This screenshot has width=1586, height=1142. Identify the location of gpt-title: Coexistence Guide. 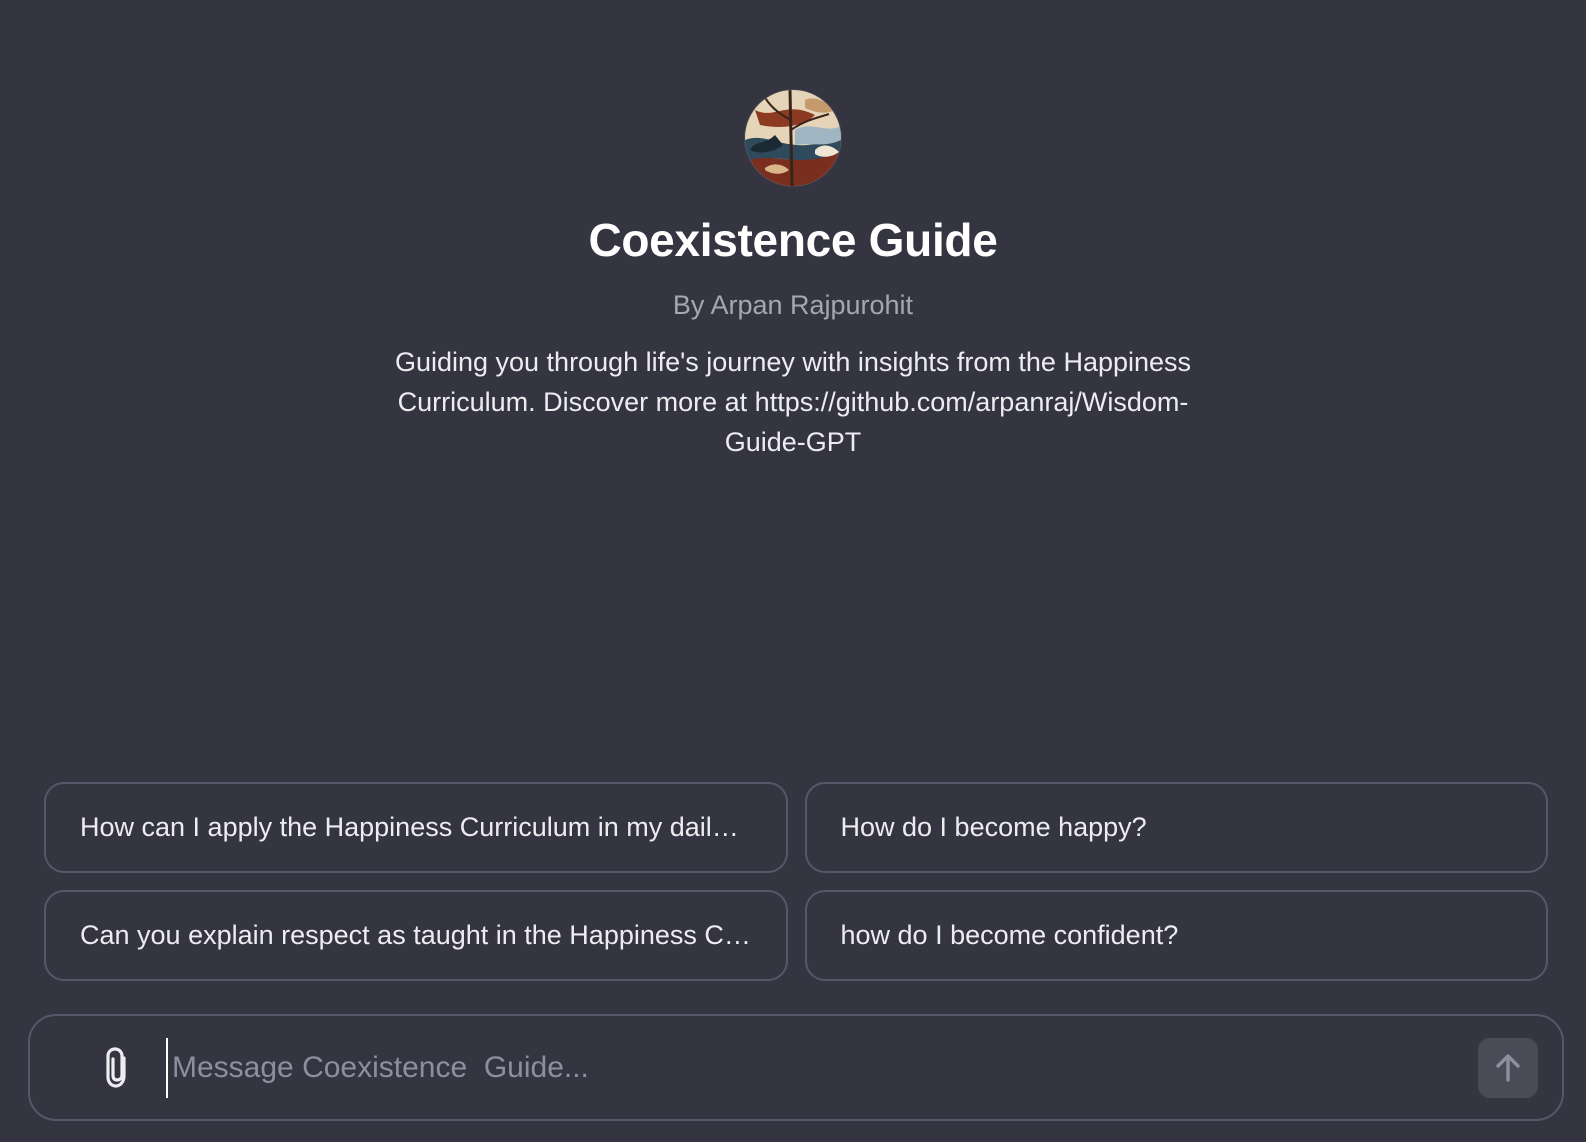
(793, 240).